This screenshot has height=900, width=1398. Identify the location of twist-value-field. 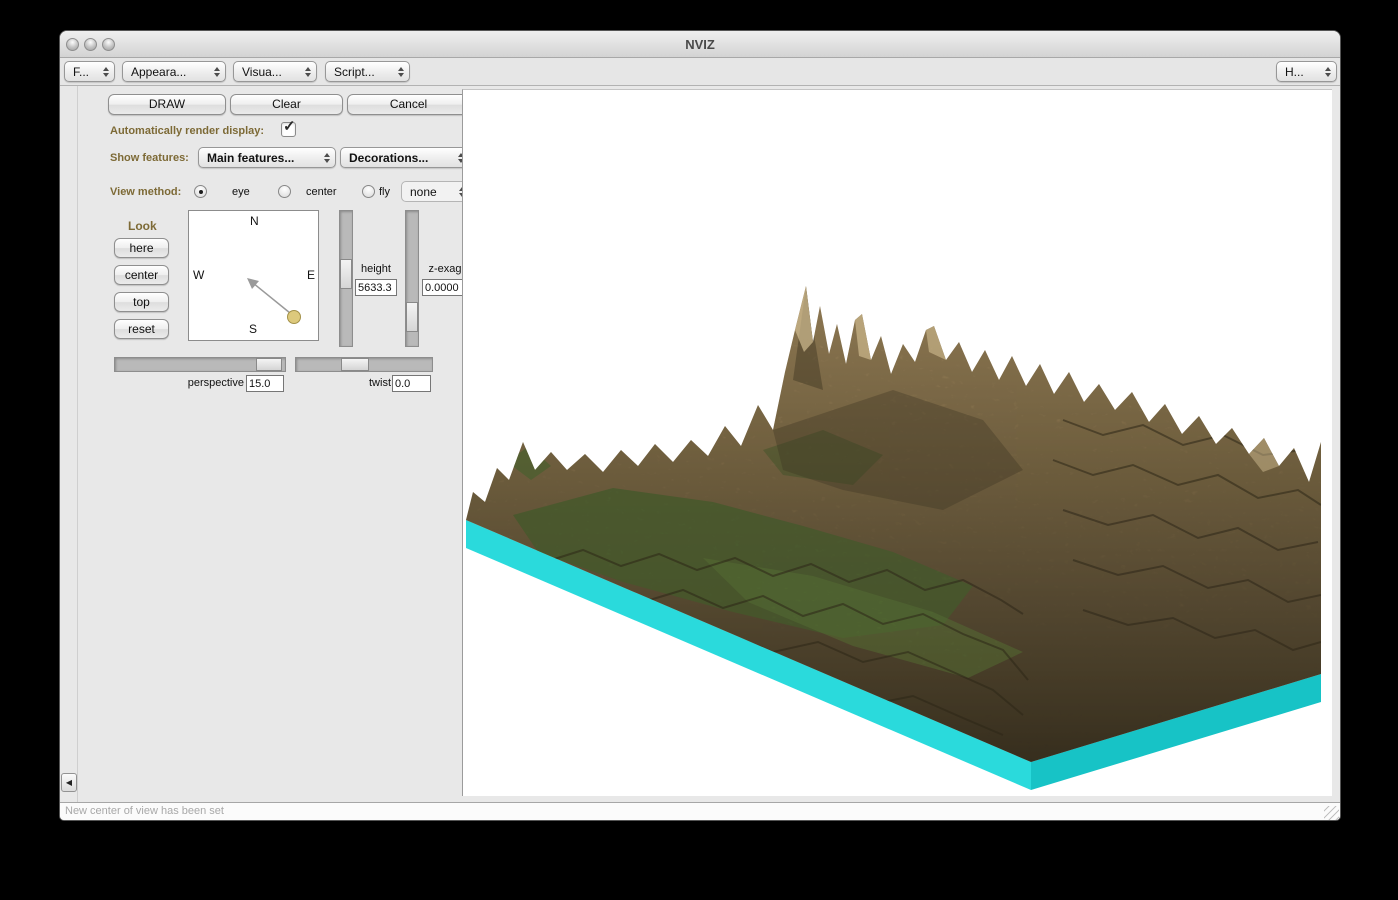
(411, 383).